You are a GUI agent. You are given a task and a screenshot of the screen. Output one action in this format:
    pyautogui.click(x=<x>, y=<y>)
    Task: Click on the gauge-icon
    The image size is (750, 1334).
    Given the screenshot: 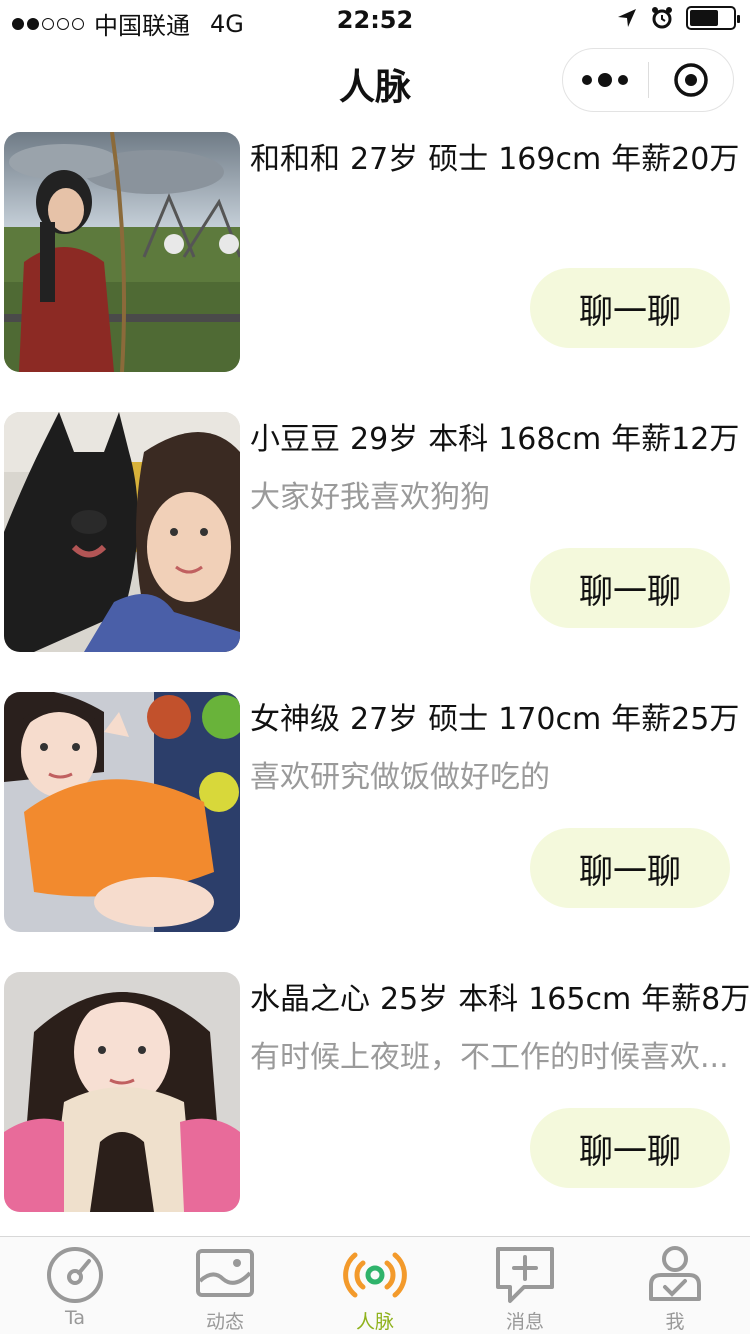 What is the action you would take?
    pyautogui.click(x=75, y=1275)
    